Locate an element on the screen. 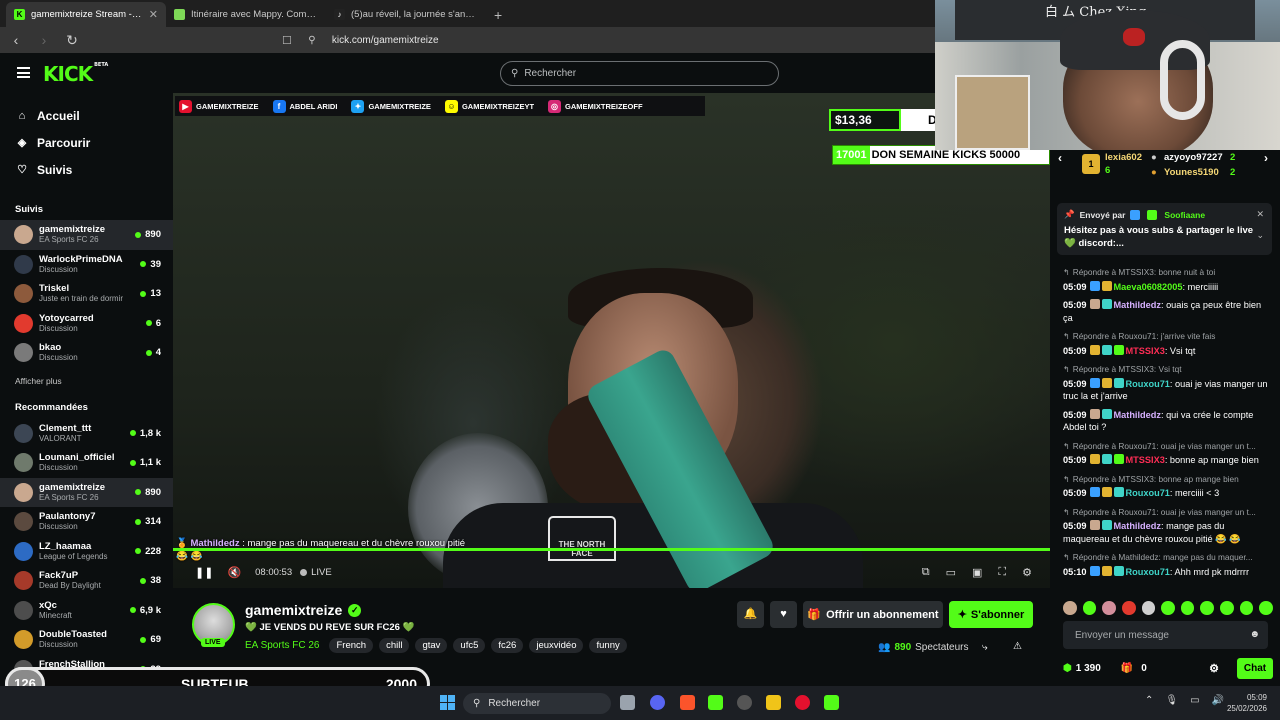  clip-icon: ⧉ is located at coordinates (926, 572).